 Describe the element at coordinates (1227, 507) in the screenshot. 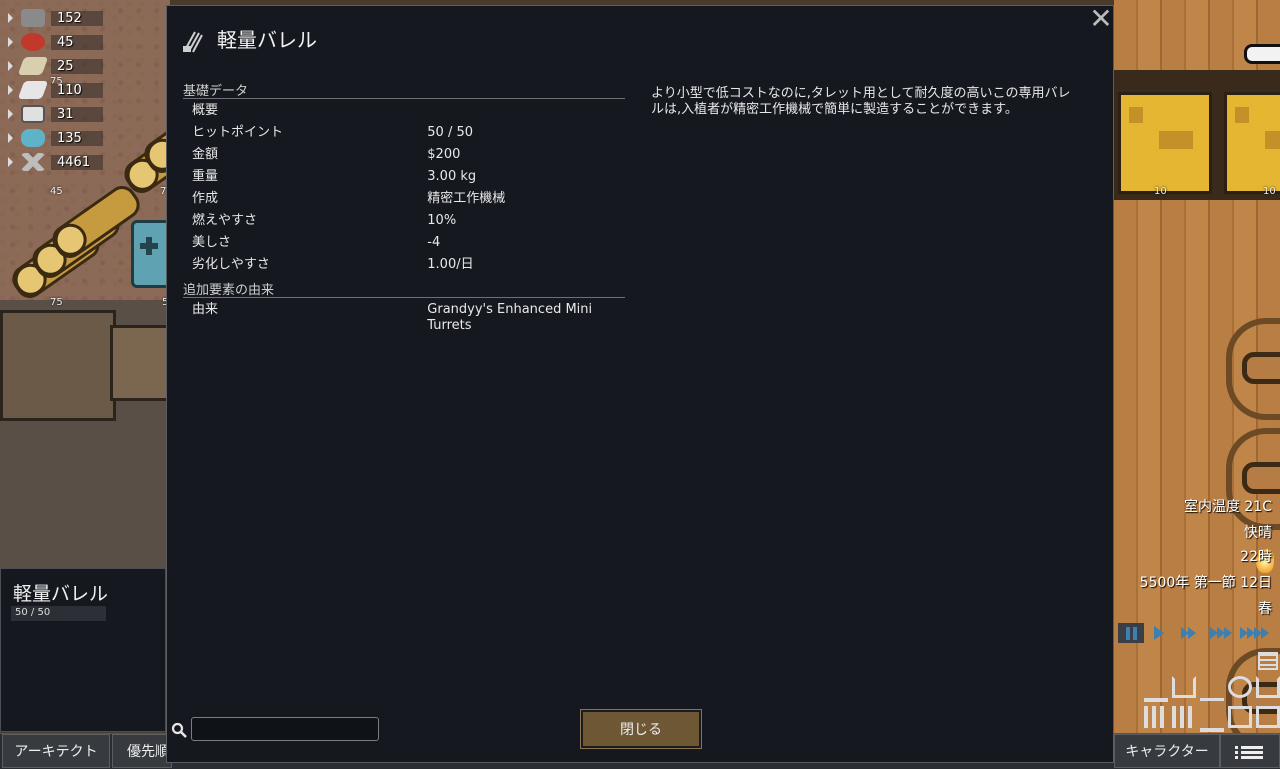

I see `temperature-readout: 室内温度 21C` at that location.